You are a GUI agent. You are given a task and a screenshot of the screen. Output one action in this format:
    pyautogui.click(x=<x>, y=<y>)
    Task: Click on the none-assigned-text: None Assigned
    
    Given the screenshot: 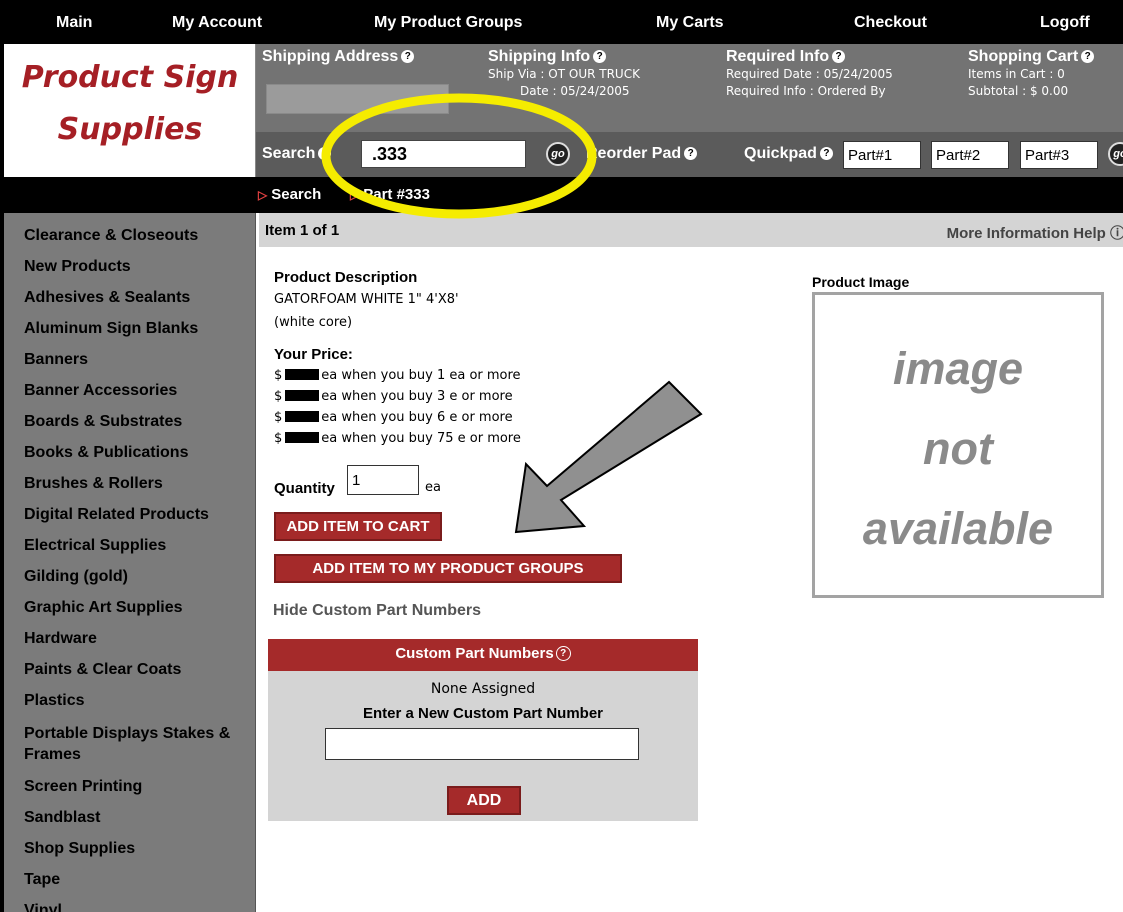 What is the action you would take?
    pyautogui.click(x=483, y=689)
    